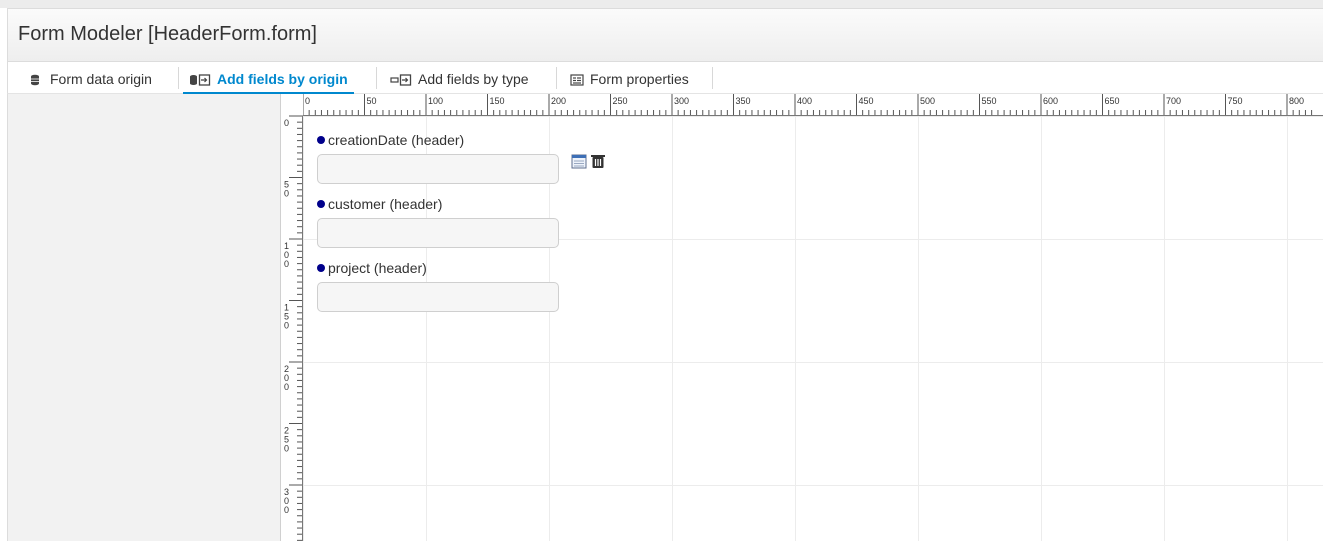 The width and height of the screenshot is (1323, 541). What do you see at coordinates (1173, 101) in the screenshot?
I see `ruler-label: 700` at bounding box center [1173, 101].